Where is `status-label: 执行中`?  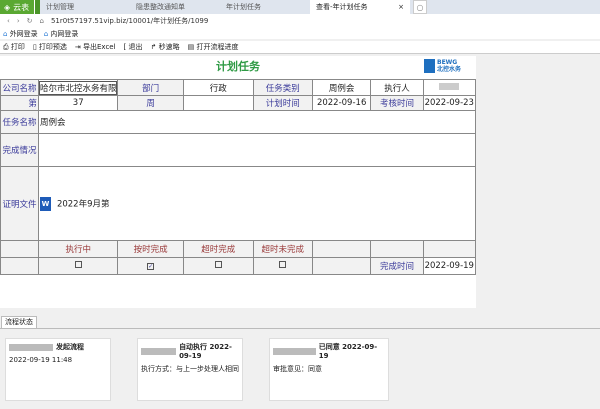
status-label: 执行中 is located at coordinates (78, 249).